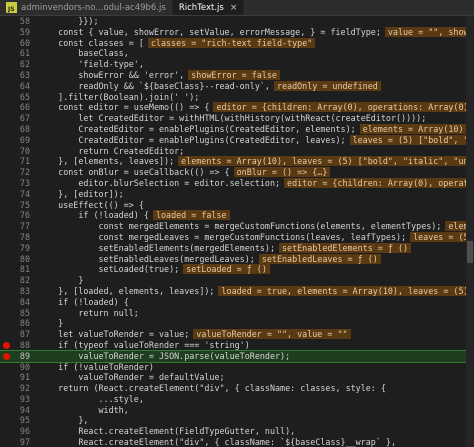 The image size is (474, 447). I want to click on line-number: 72, so click(15, 172).